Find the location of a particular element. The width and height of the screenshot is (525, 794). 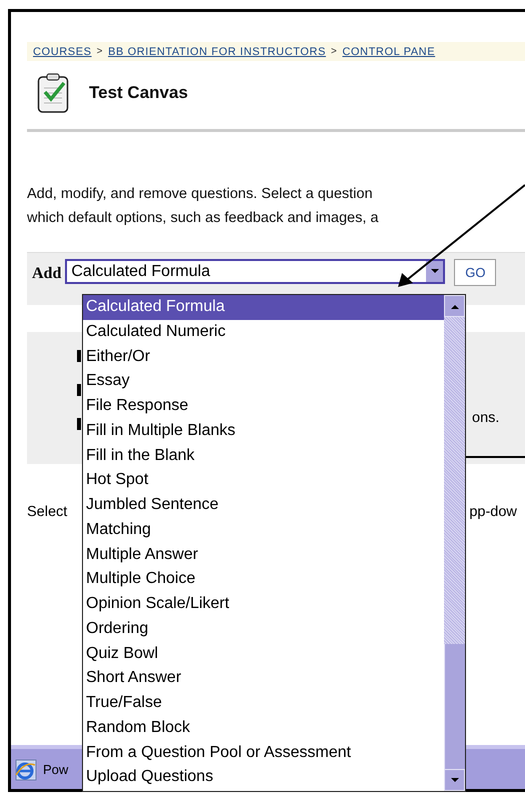

up-arrow-icon is located at coordinates (454, 306).